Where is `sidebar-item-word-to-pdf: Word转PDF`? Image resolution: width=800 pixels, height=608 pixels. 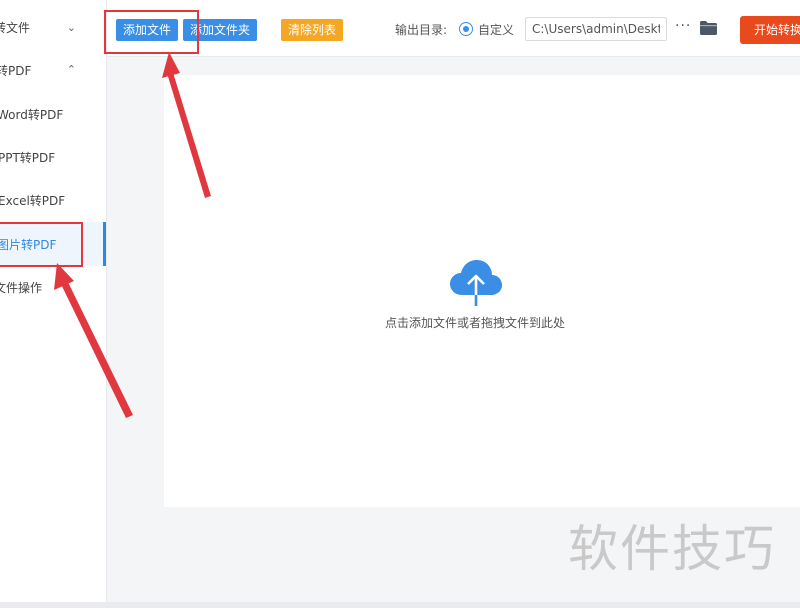 sidebar-item-word-to-pdf: Word转PDF is located at coordinates (53, 114).